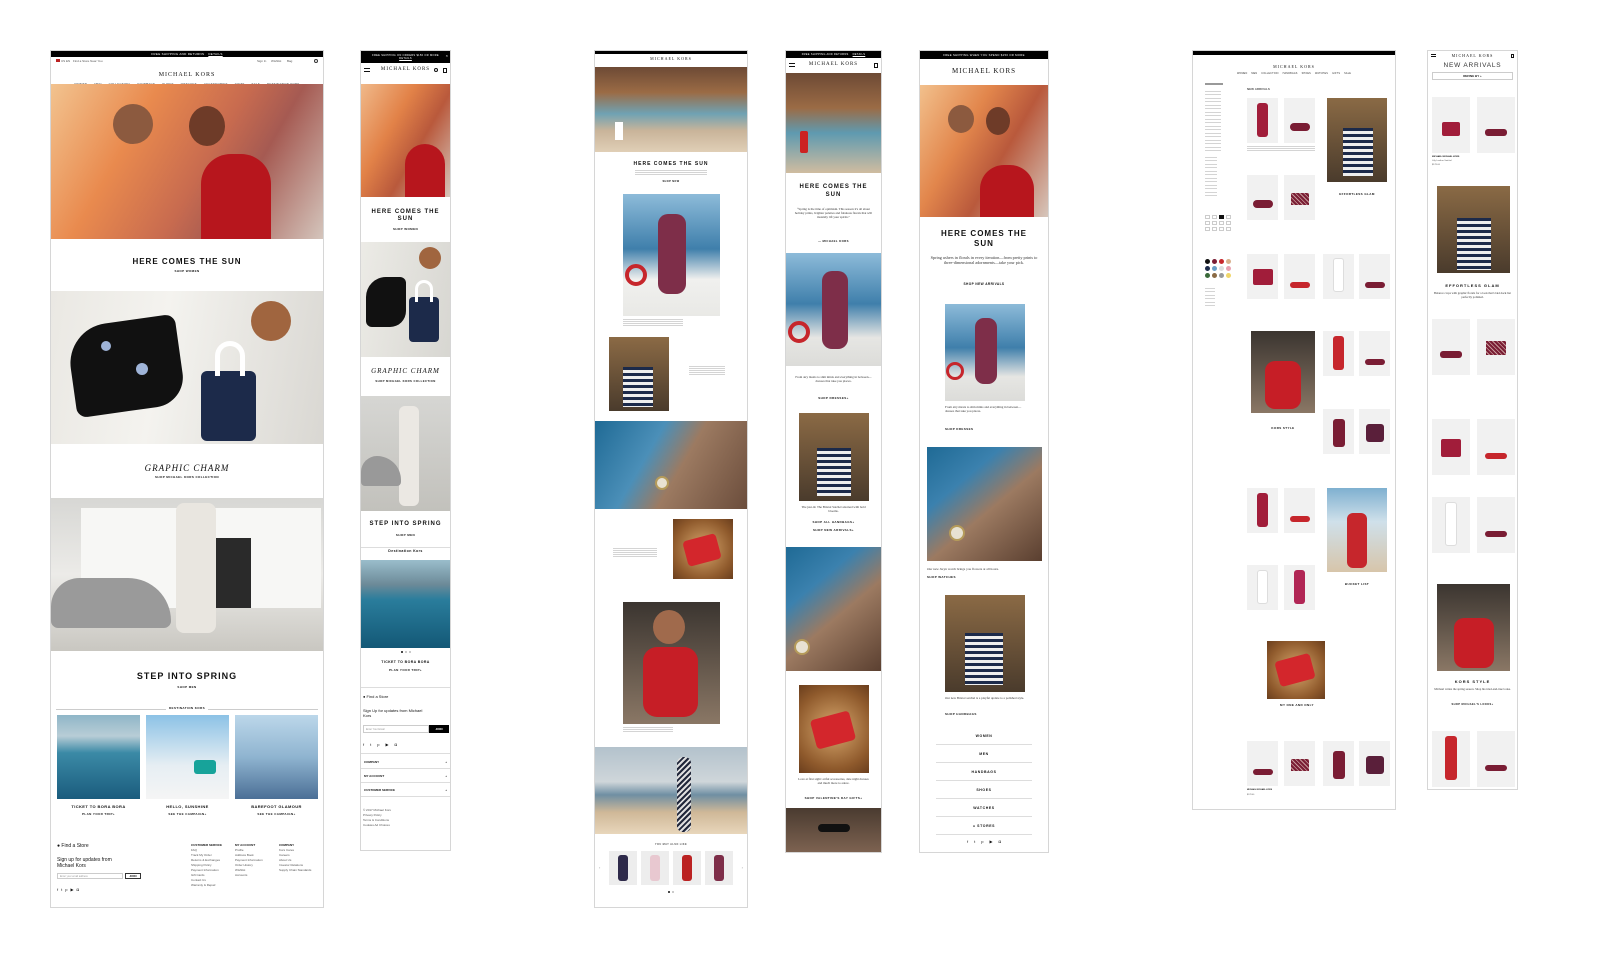 The width and height of the screenshot is (1599, 977). What do you see at coordinates (984, 736) in the screenshot?
I see `menu-women: WOMEN` at bounding box center [984, 736].